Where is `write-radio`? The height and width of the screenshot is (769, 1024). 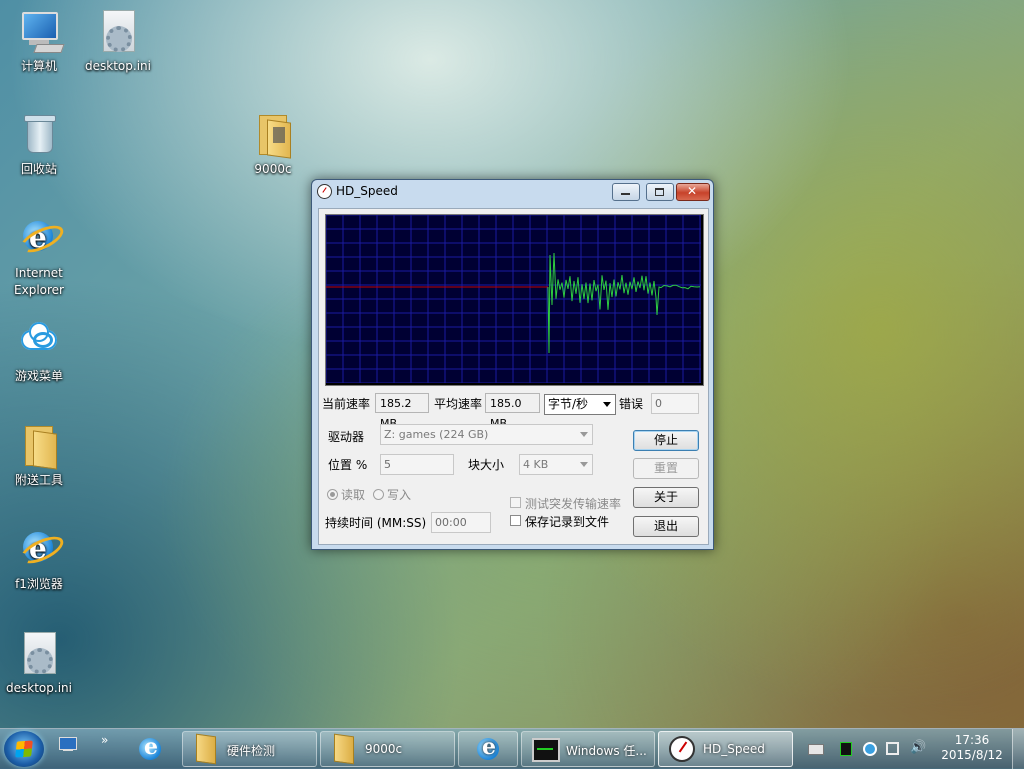 write-radio is located at coordinates (378, 494).